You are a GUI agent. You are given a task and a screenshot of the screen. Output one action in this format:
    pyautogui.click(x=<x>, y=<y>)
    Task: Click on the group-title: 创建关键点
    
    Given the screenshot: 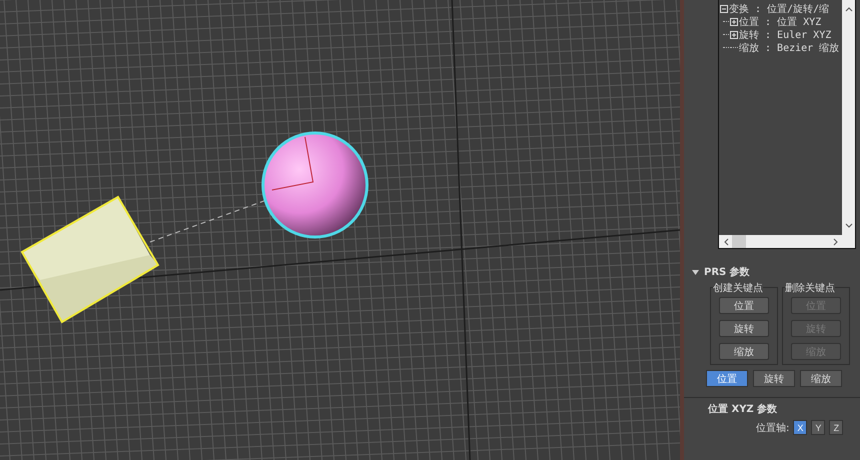 What is the action you would take?
    pyautogui.click(x=738, y=288)
    